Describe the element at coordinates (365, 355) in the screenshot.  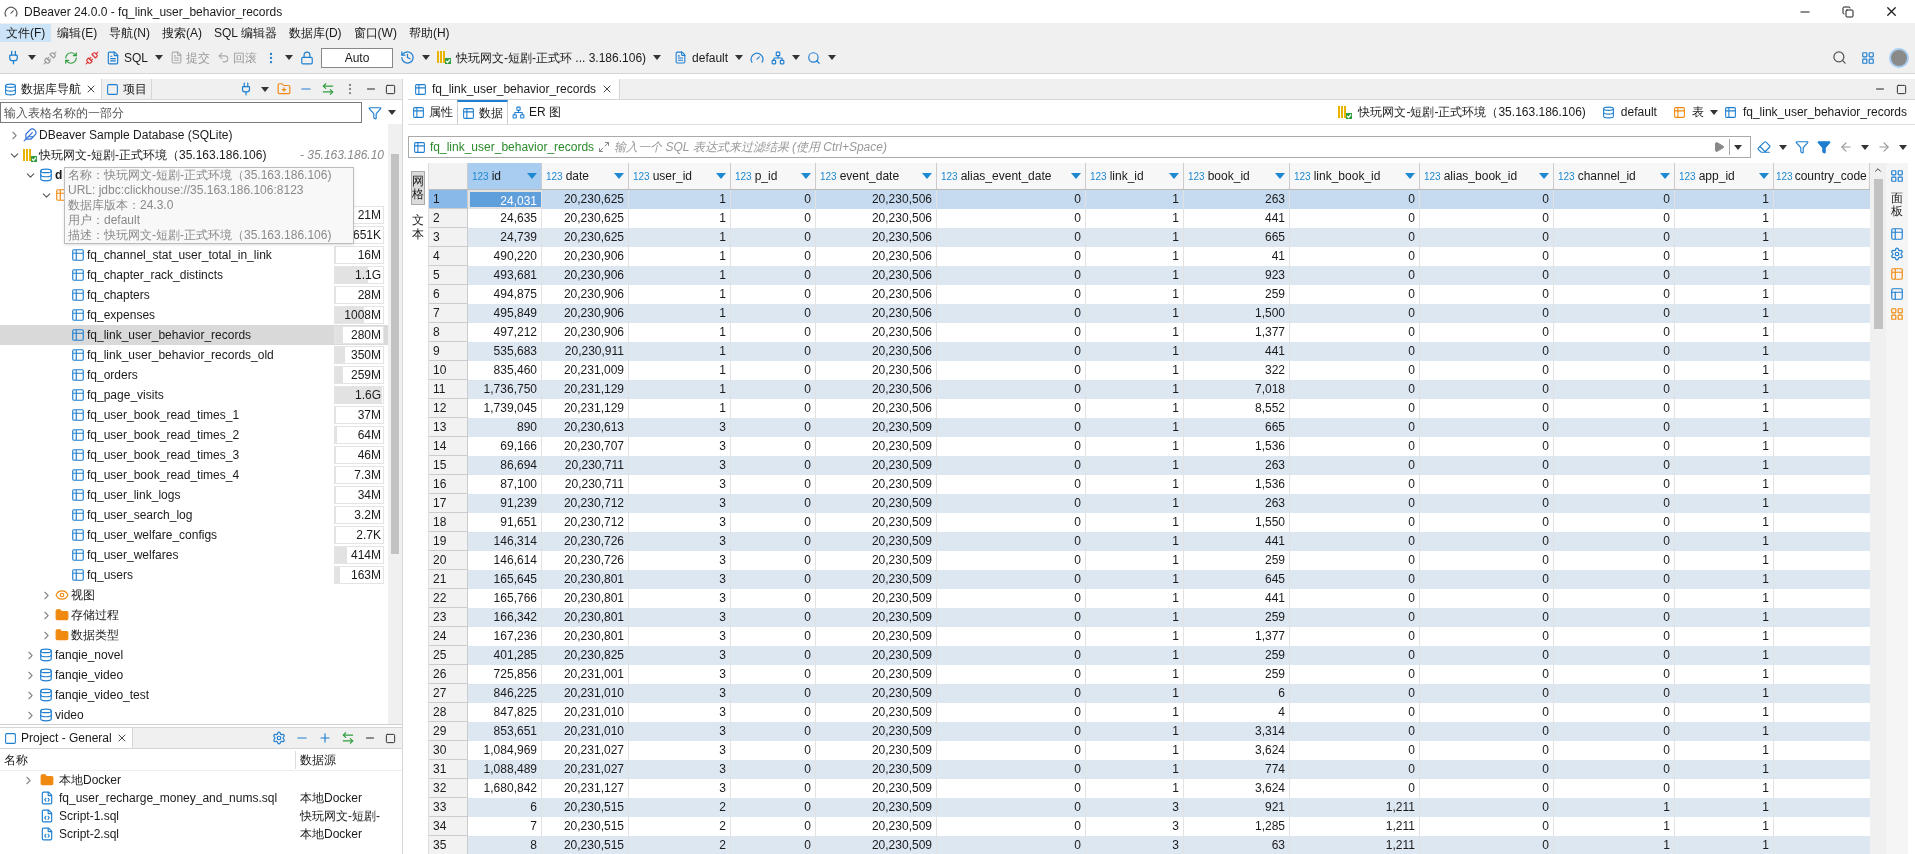
I see `size-label: 350M` at that location.